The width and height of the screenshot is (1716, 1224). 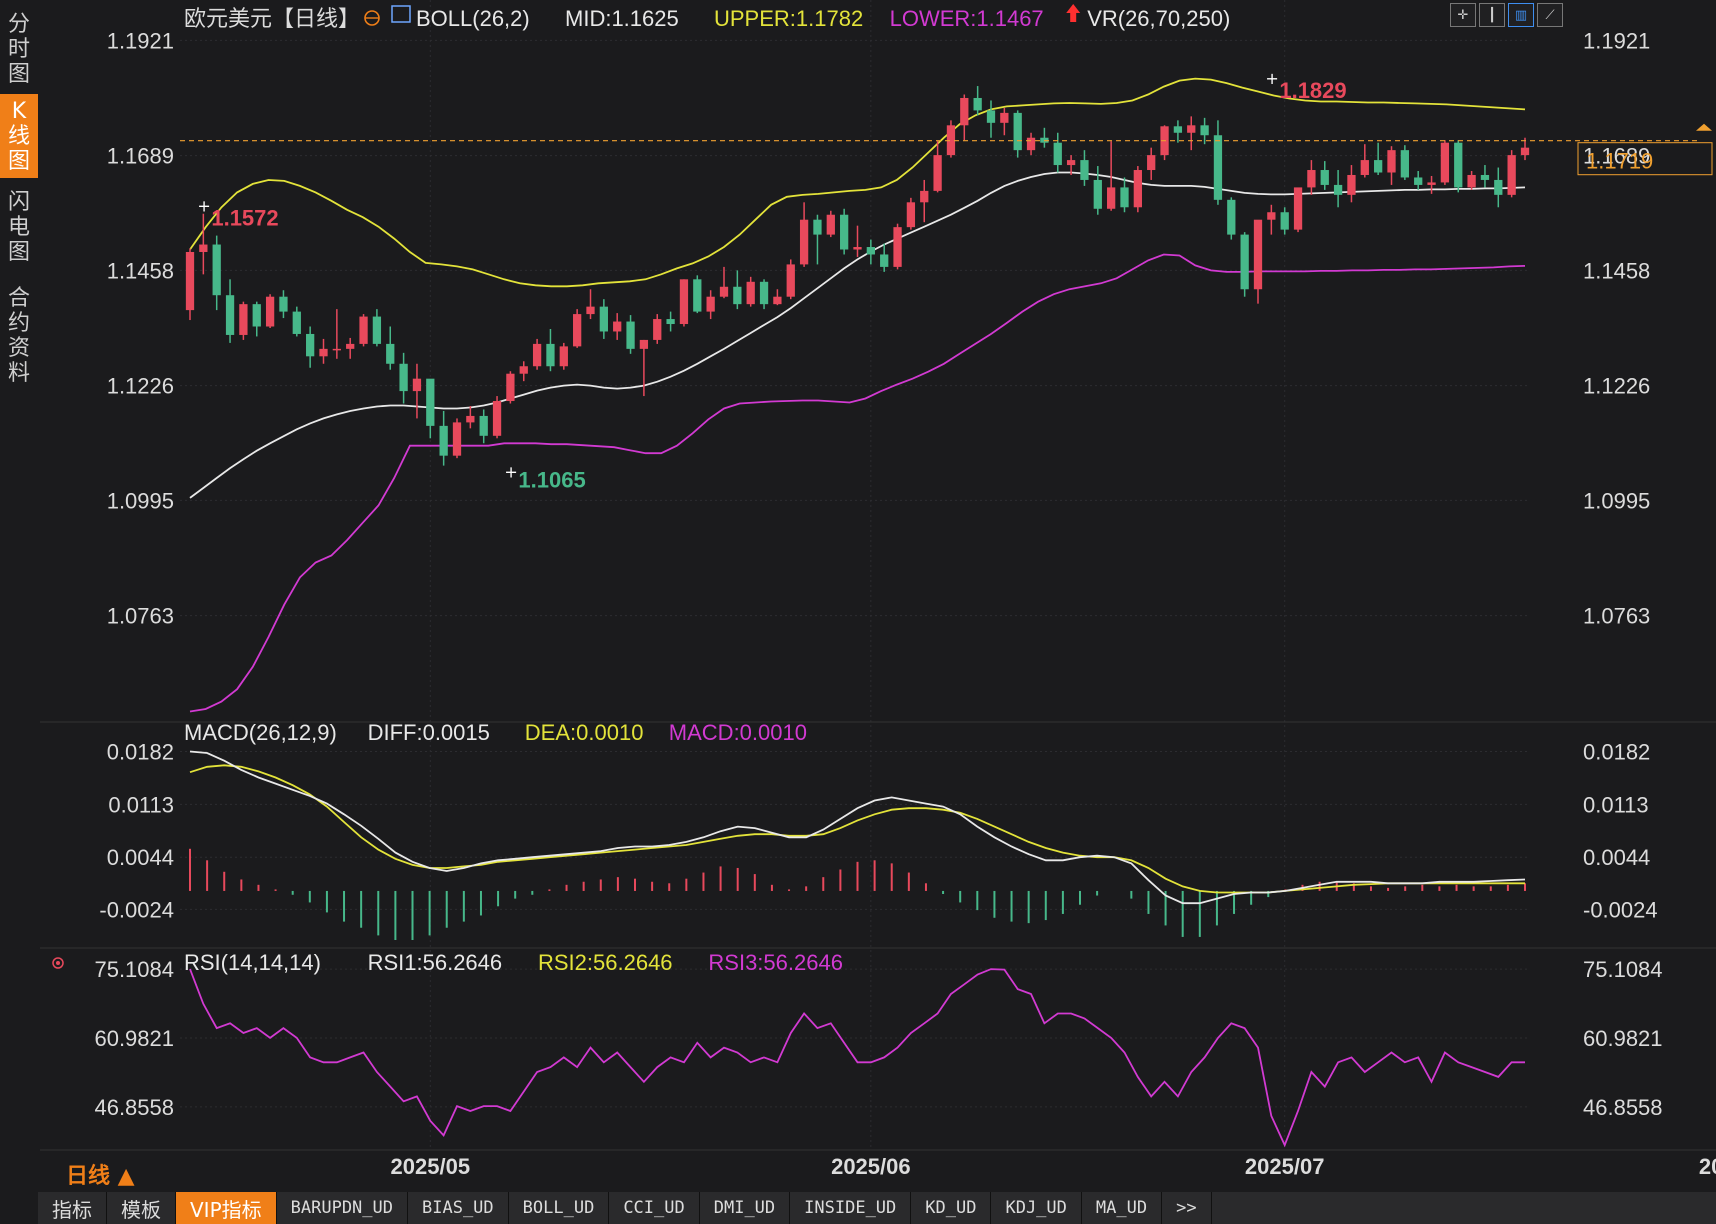 What do you see at coordinates (272, 18) in the screenshot?
I see `chart-title: 欧元美元【日线】` at bounding box center [272, 18].